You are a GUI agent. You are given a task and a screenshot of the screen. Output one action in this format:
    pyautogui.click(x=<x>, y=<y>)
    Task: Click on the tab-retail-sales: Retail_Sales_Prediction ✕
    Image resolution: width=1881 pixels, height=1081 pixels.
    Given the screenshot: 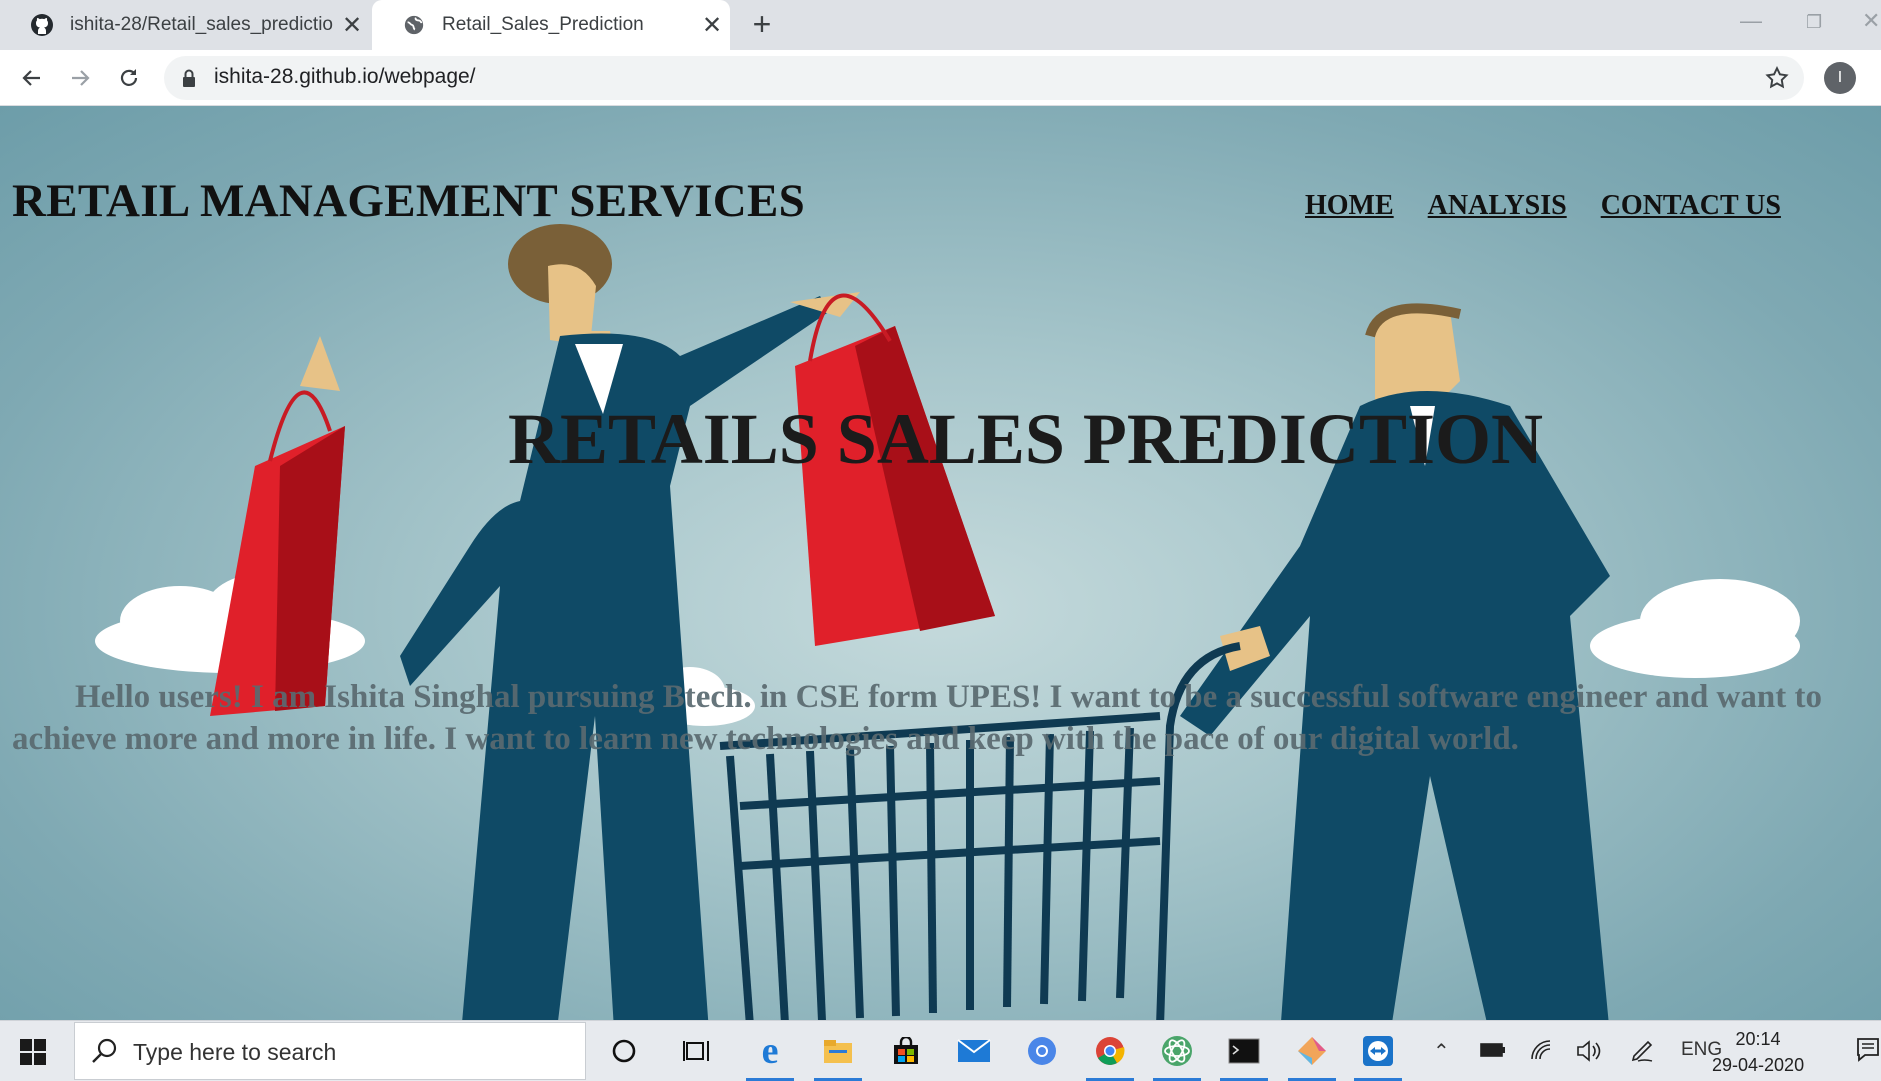 What is the action you would take?
    pyautogui.click(x=551, y=25)
    